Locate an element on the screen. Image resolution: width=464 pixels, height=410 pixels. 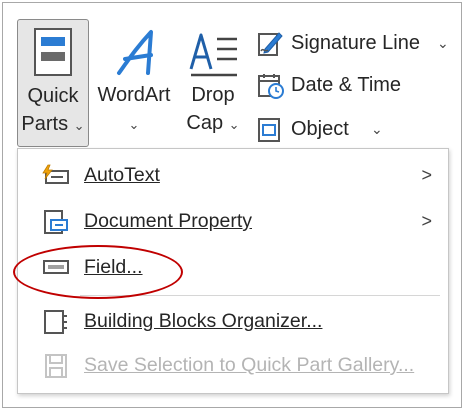
autotext-icon is located at coordinates (56, 175).